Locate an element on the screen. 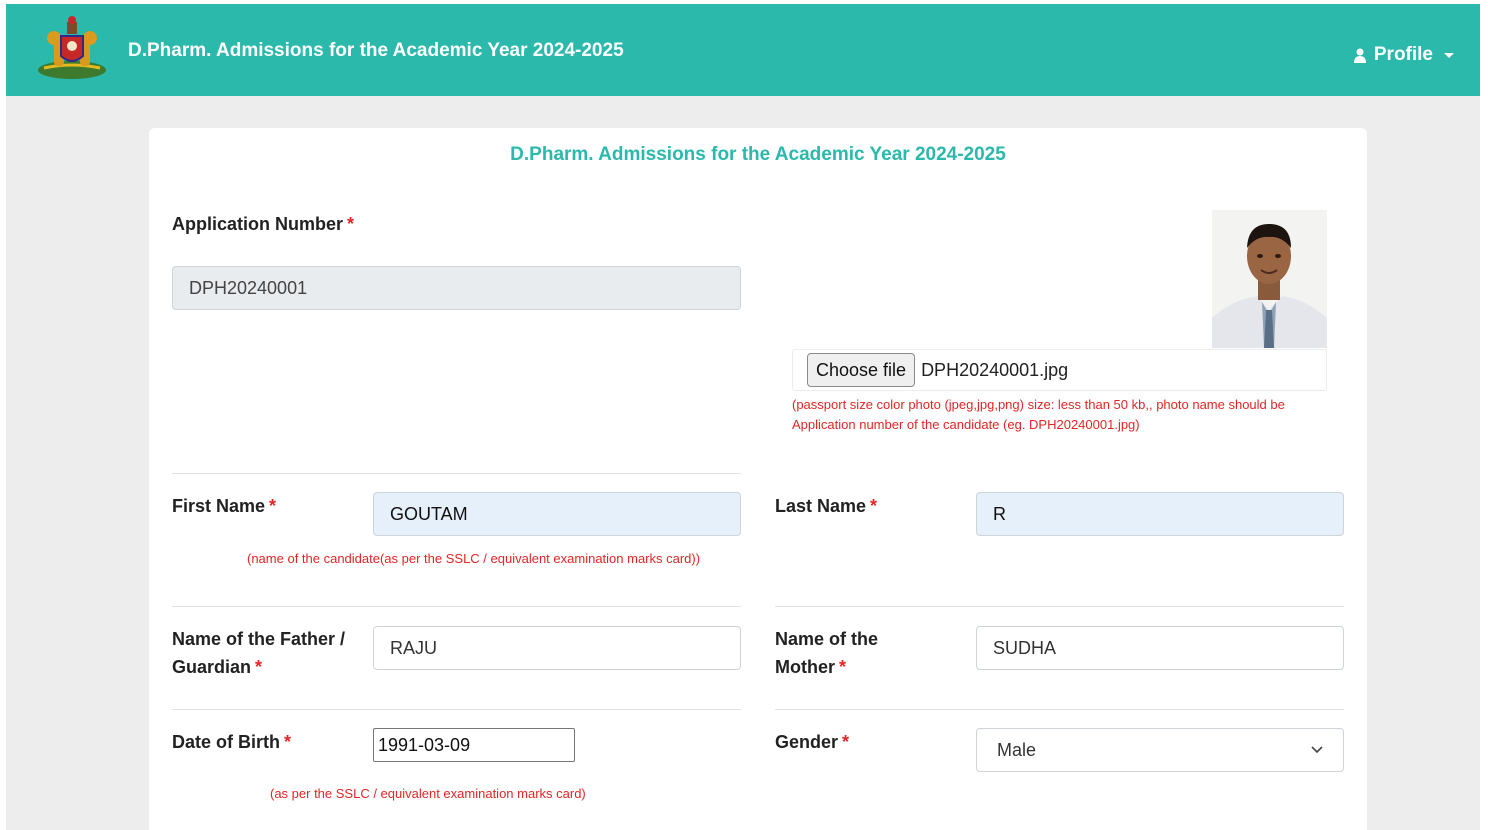  candidate-photo is located at coordinates (1269, 279).